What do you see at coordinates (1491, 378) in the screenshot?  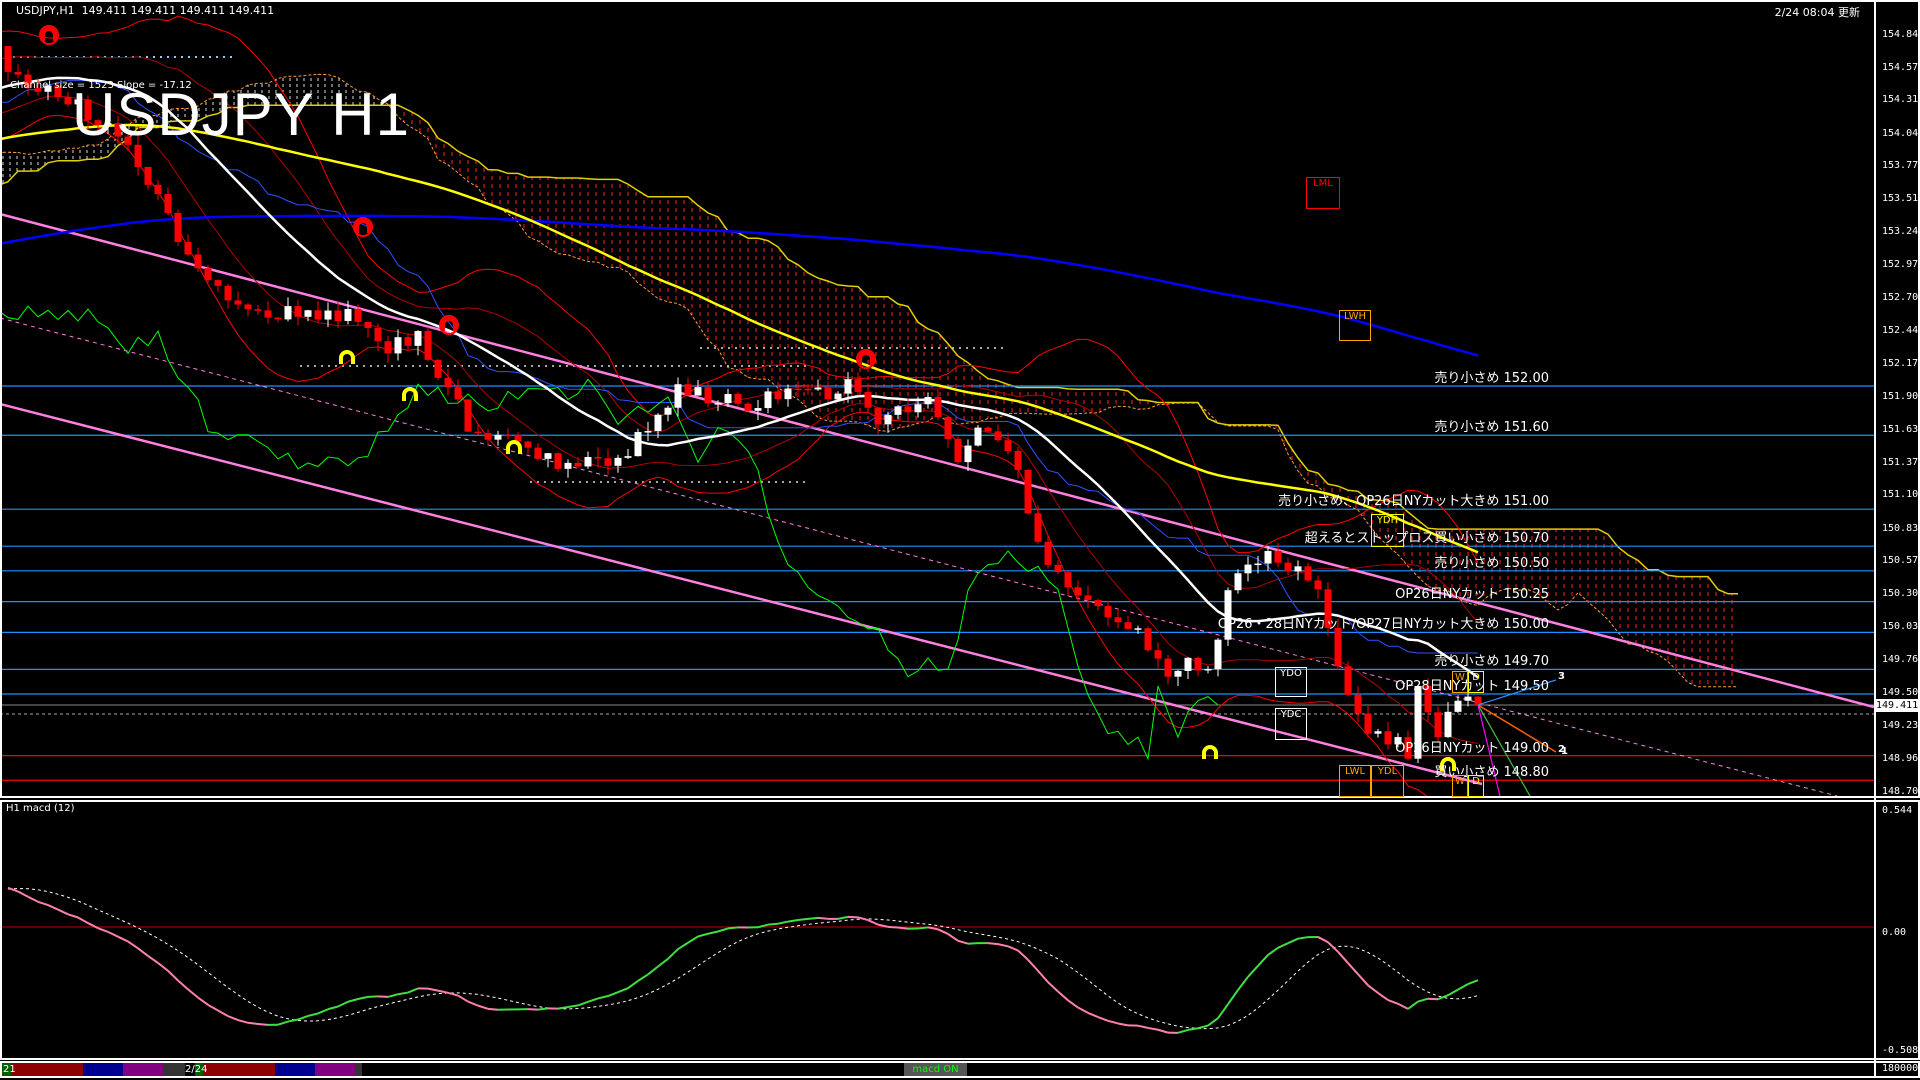 I see `price-level-label: 売り小さめ 152.00` at bounding box center [1491, 378].